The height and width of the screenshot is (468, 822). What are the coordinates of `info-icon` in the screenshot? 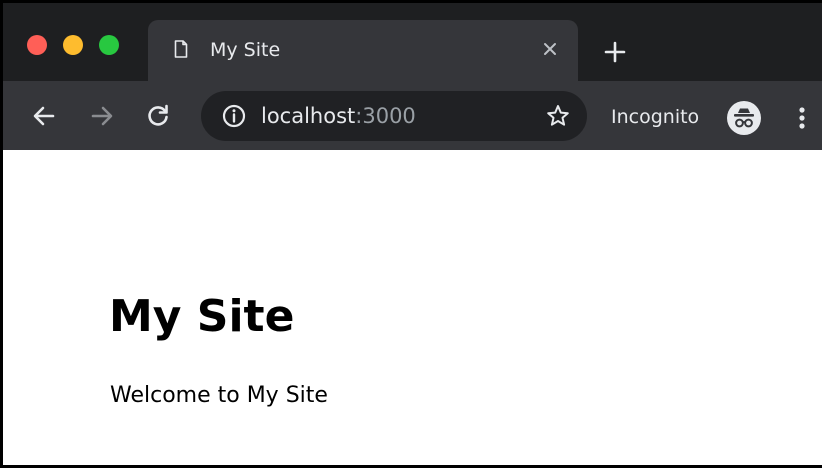 It's located at (234, 116).